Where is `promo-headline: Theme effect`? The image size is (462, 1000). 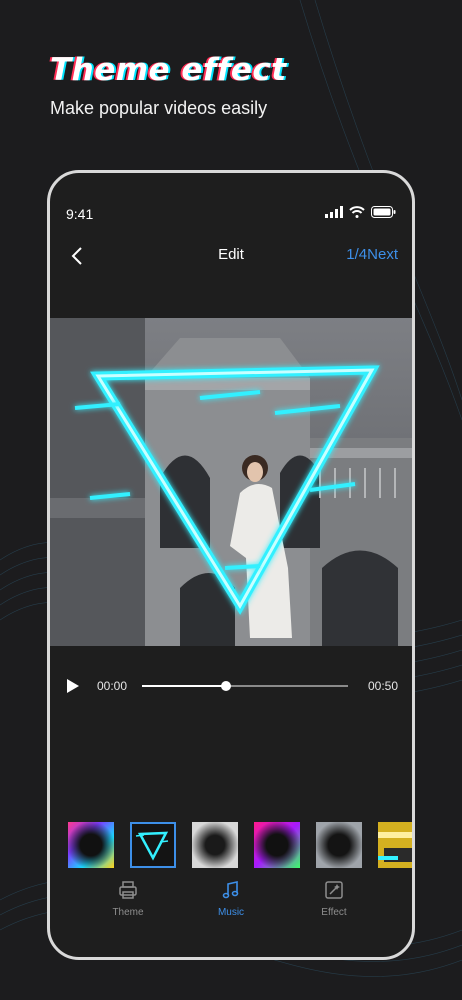
promo-headline: Theme effect is located at coordinates (168, 70).